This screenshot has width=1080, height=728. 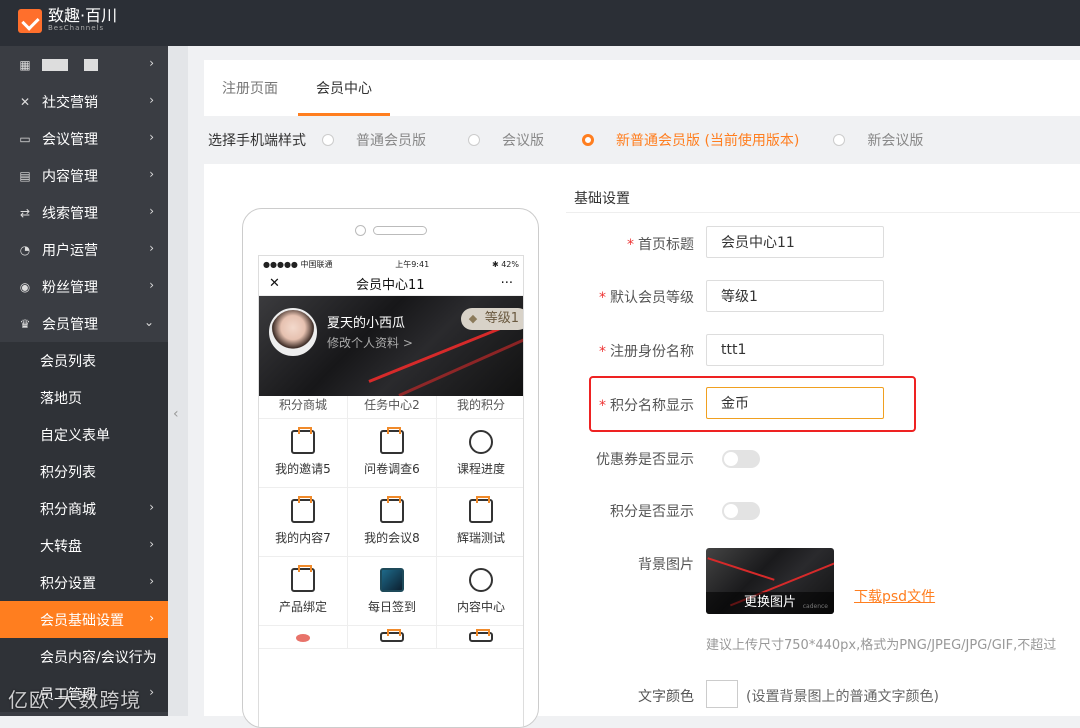 What do you see at coordinates (506, 140) in the screenshot?
I see `radio-meeting: 会议版` at bounding box center [506, 140].